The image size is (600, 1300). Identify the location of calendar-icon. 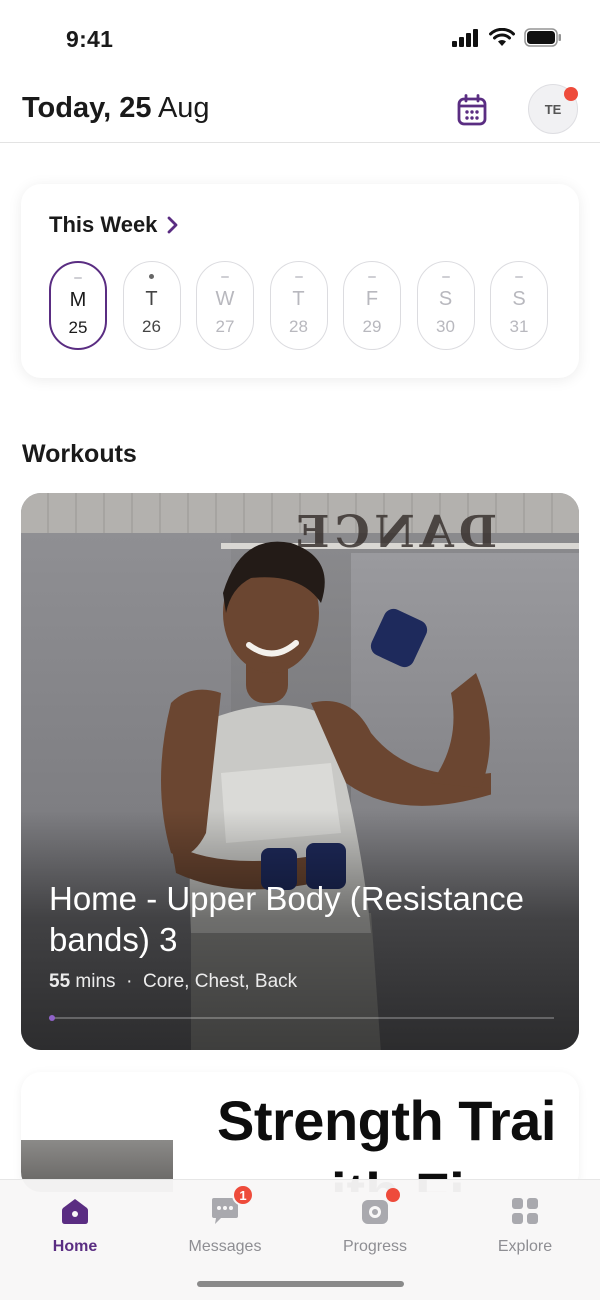
(472, 110).